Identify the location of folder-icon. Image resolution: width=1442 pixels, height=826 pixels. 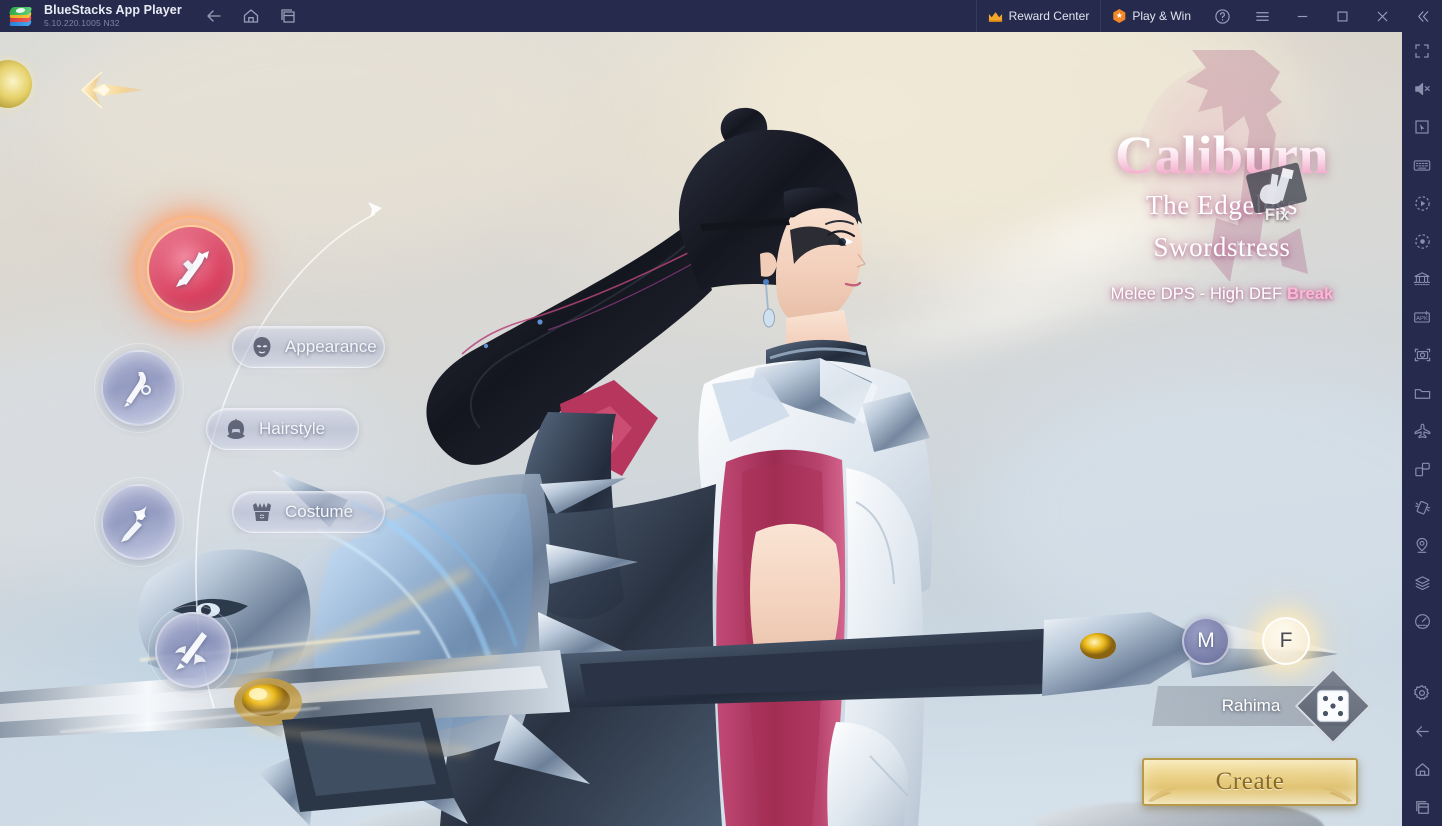
(1422, 393).